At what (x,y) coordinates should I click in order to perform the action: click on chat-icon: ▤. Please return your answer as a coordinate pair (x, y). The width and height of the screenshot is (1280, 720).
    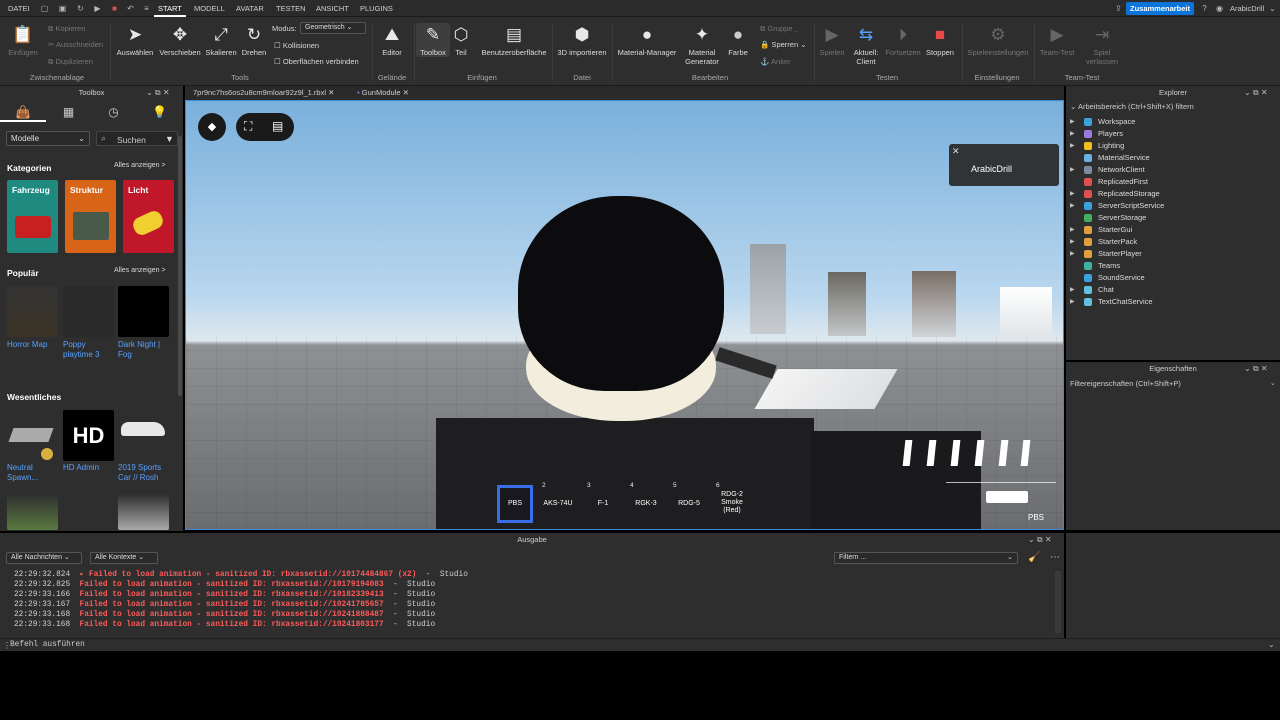
    Looking at the image, I should click on (277, 126).